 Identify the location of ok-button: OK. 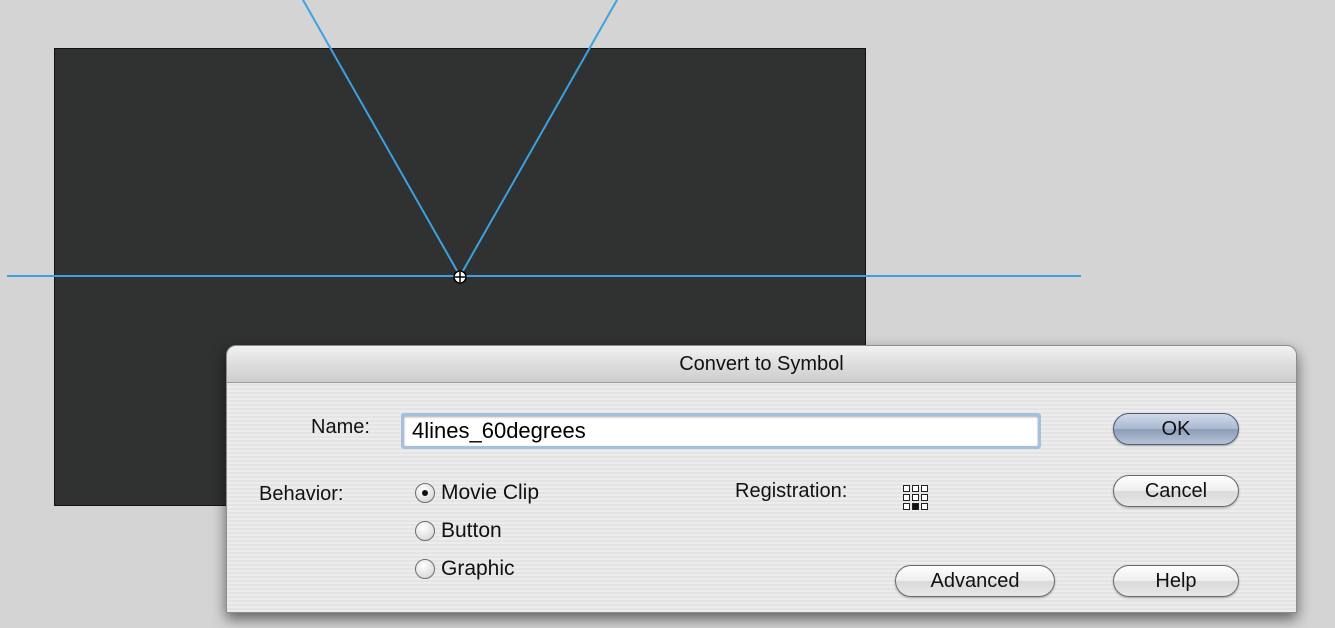
(1176, 429).